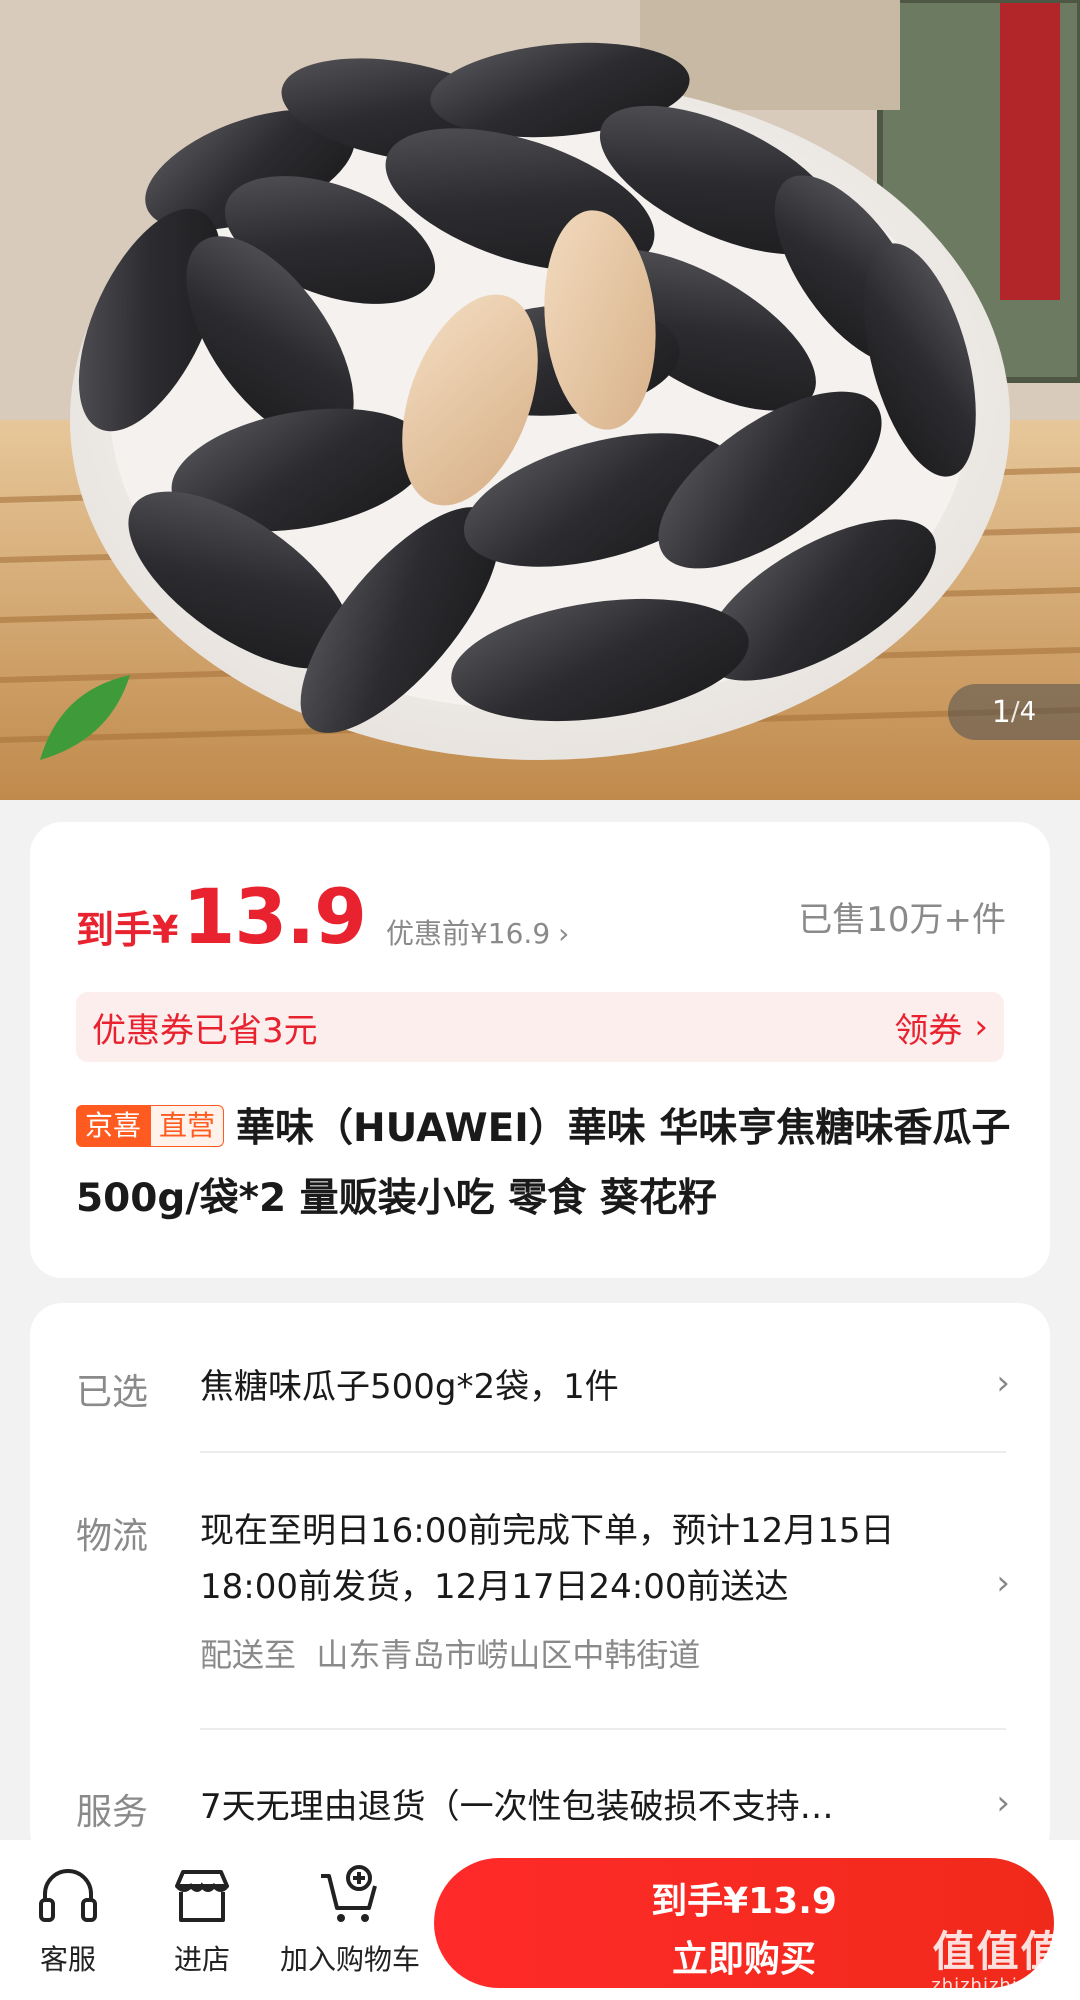 The image size is (1080, 2000). Describe the element at coordinates (928, 1030) in the screenshot. I see `claim-coupon-label: 领券` at that location.